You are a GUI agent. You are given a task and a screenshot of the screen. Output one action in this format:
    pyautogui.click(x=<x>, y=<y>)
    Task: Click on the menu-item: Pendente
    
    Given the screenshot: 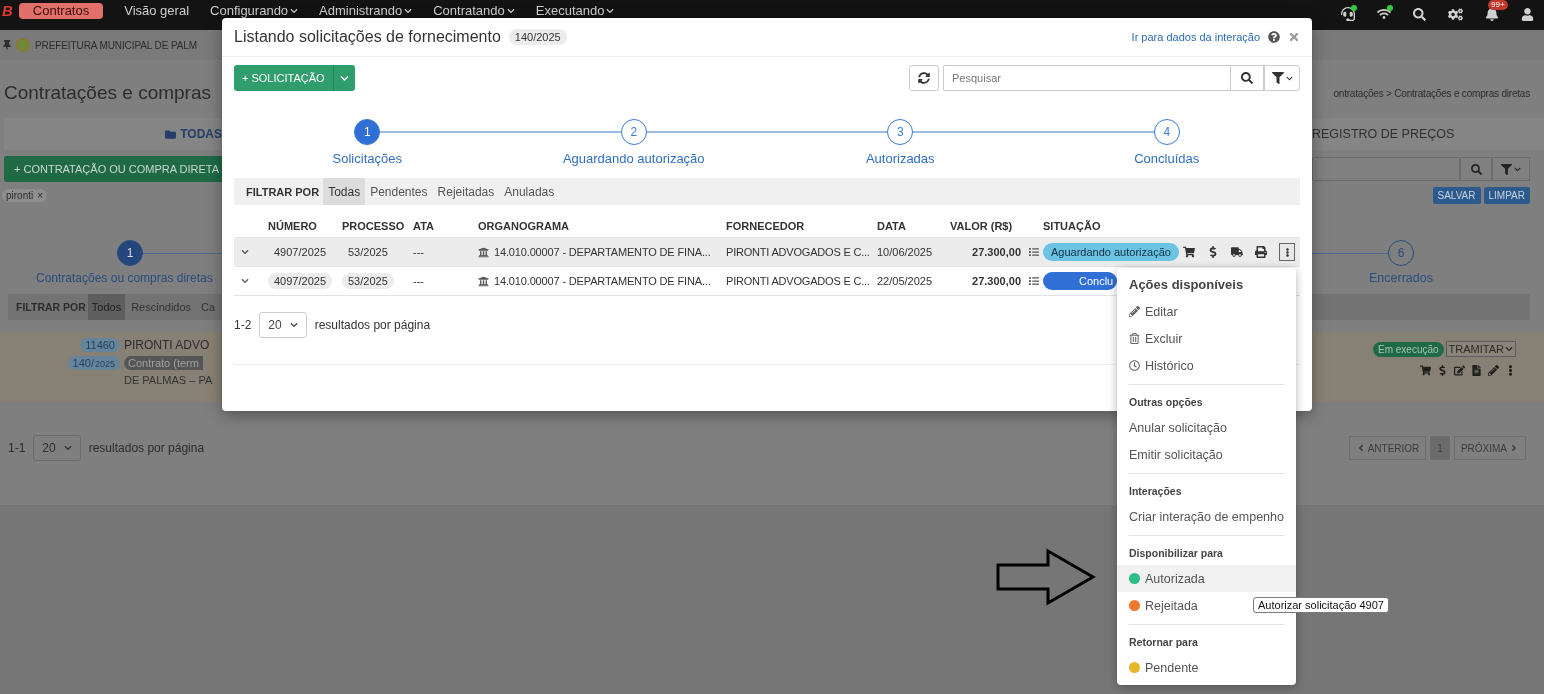 What is the action you would take?
    pyautogui.click(x=1206, y=667)
    